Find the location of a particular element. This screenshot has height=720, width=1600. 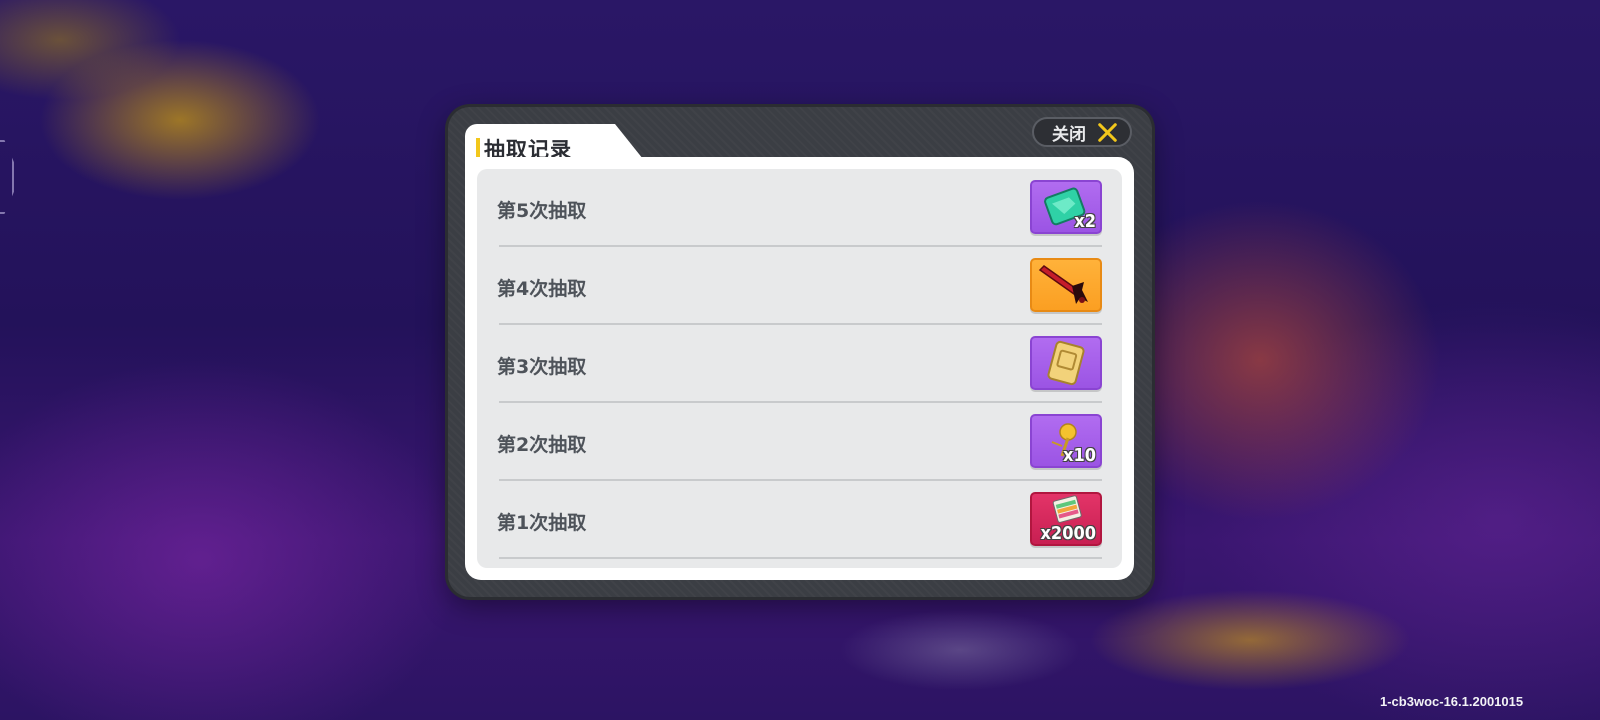

reward-item-green-crystal: x2 is located at coordinates (1066, 207).